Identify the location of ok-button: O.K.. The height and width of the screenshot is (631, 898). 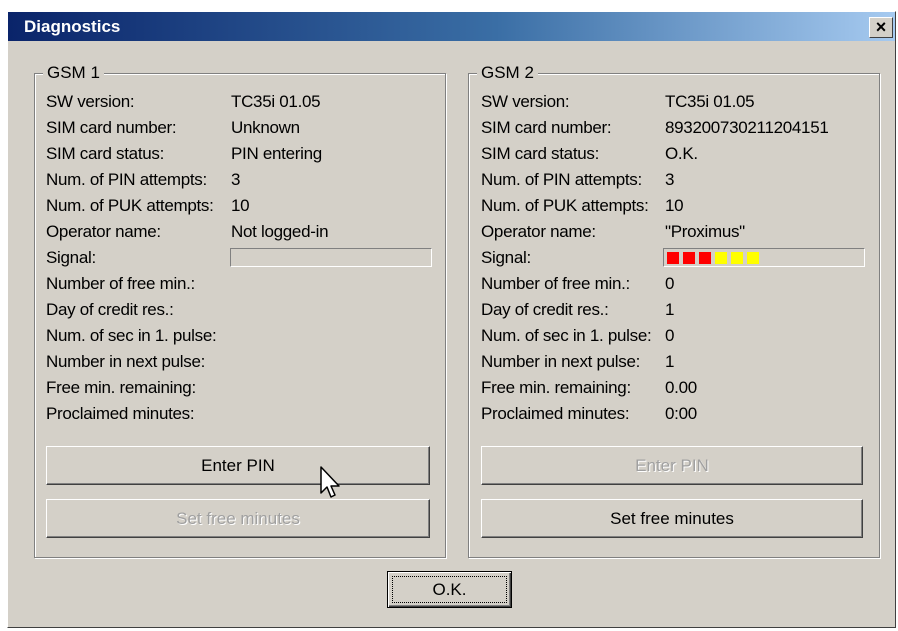
(449, 589).